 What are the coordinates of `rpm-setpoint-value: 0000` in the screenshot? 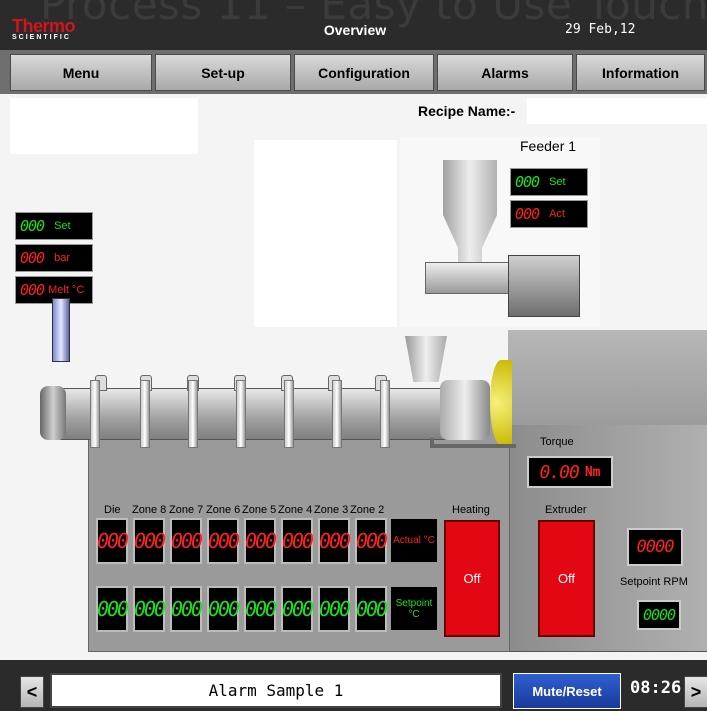 It's located at (659, 615).